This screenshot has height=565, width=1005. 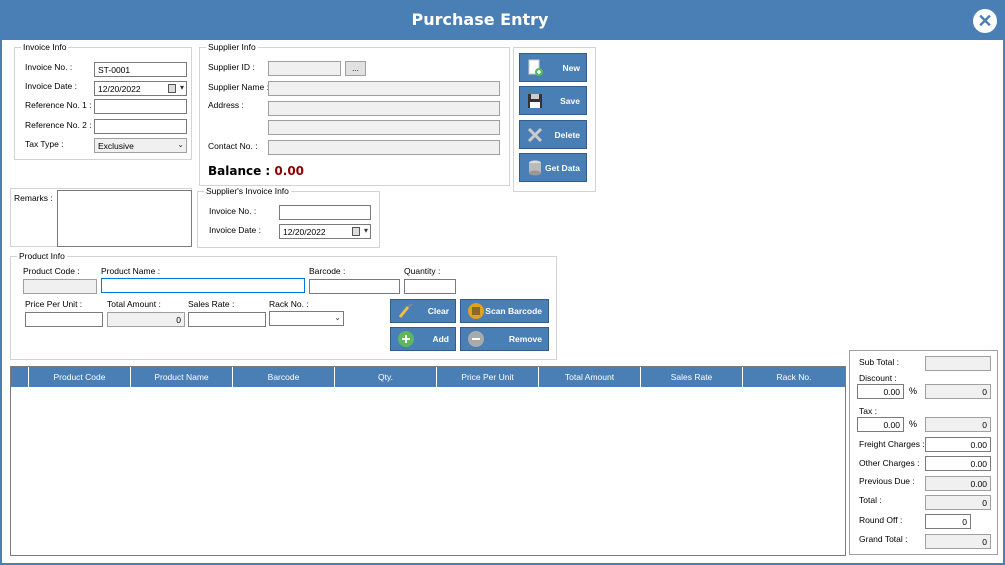 What do you see at coordinates (51, 271) in the screenshot?
I see `product-code-label: Product Code :` at bounding box center [51, 271].